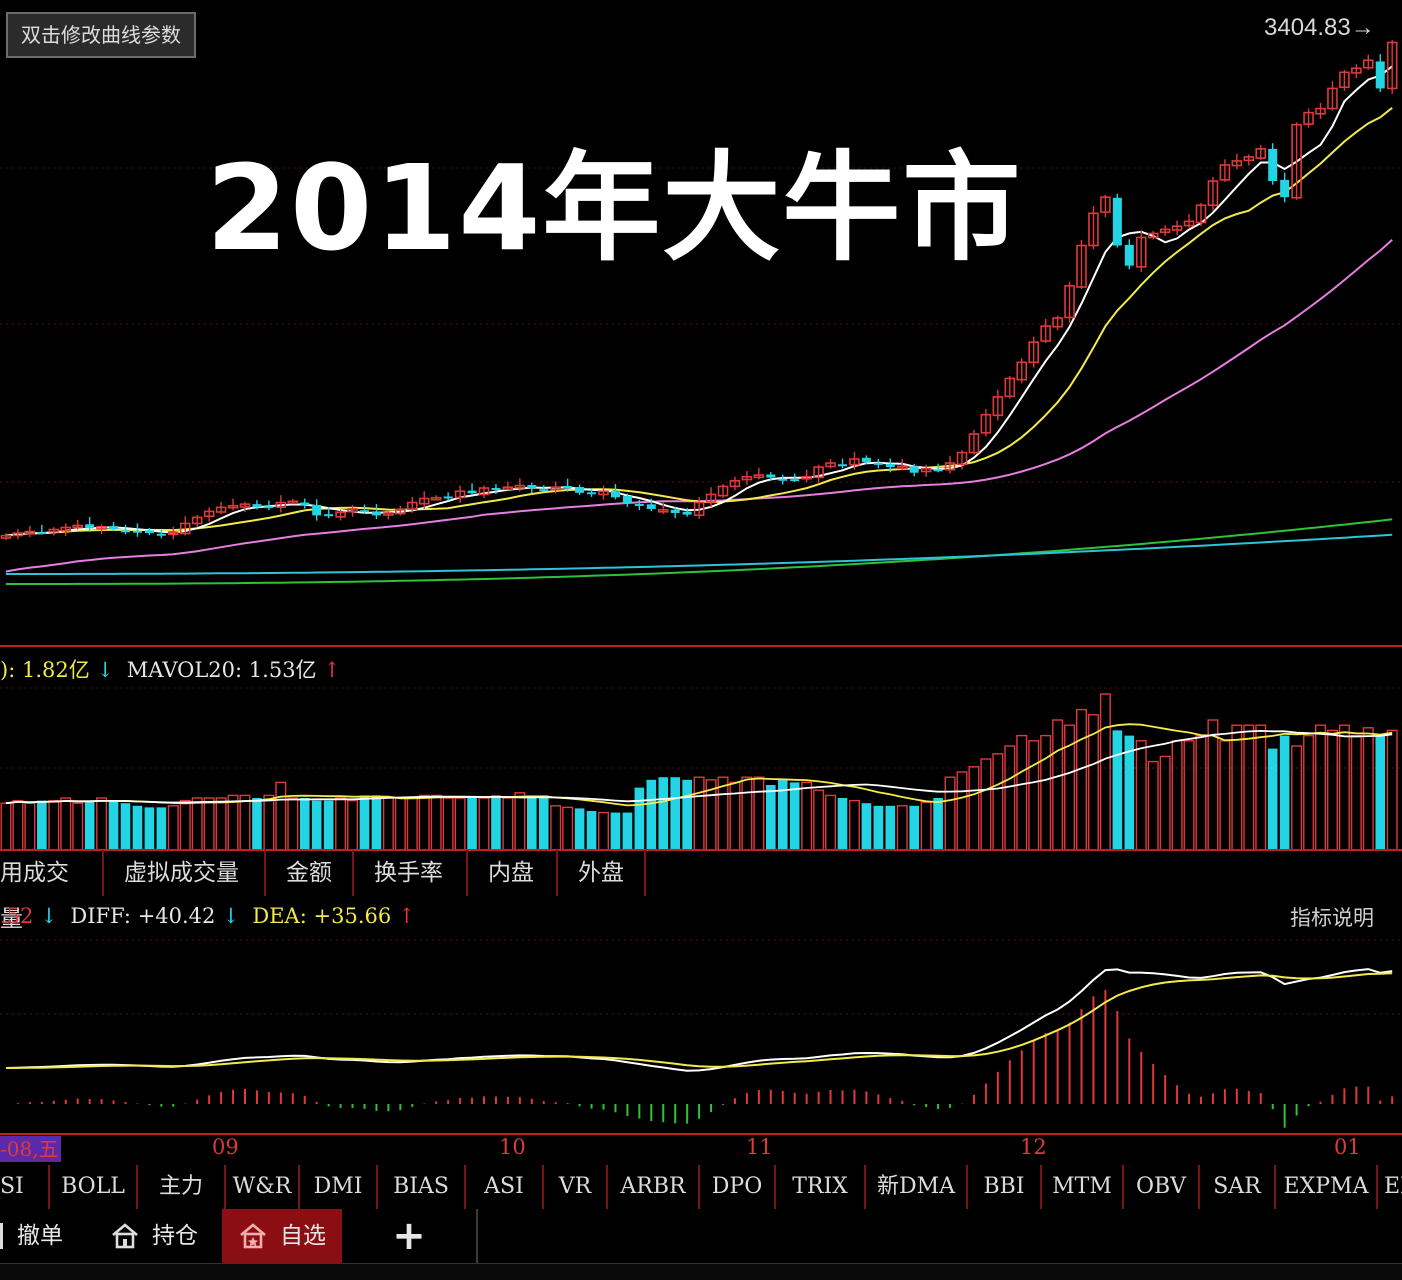 The image size is (1402, 1280). What do you see at coordinates (303, 1236) in the screenshot?
I see `watchlist-label: 自选` at bounding box center [303, 1236].